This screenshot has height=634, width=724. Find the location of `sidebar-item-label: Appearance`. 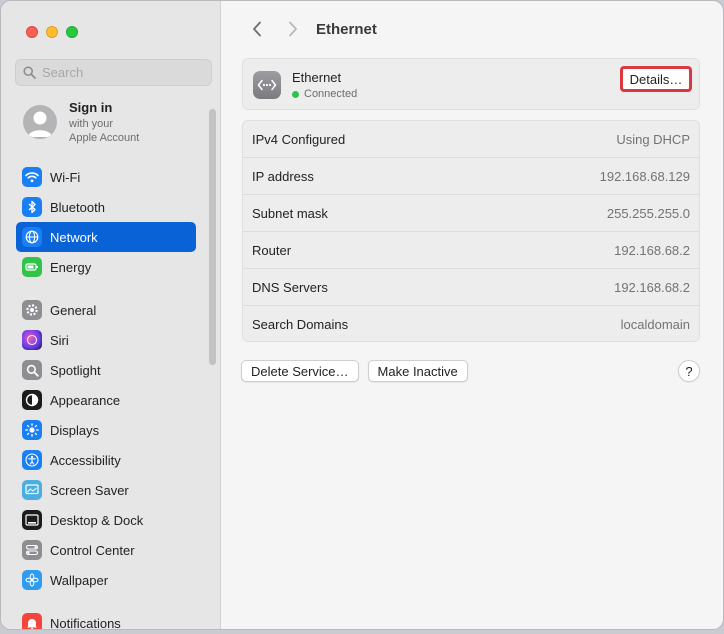

sidebar-item-label: Appearance is located at coordinates (85, 400).